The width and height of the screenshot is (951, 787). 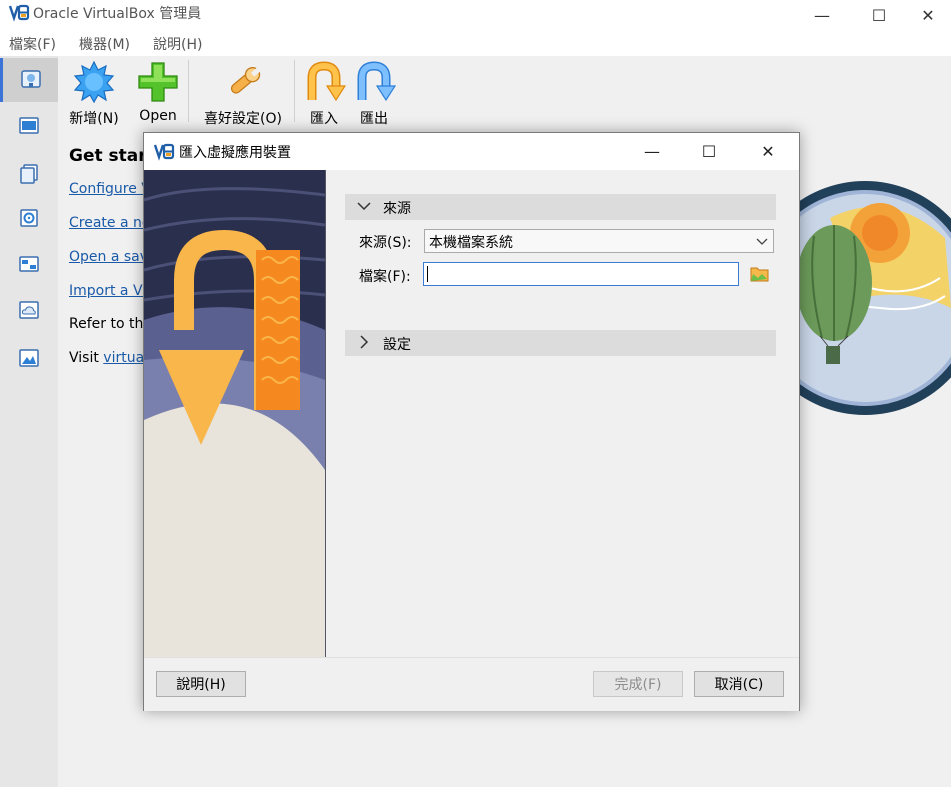 I want to click on preferences-button: 喜好設定(O), so click(x=243, y=93).